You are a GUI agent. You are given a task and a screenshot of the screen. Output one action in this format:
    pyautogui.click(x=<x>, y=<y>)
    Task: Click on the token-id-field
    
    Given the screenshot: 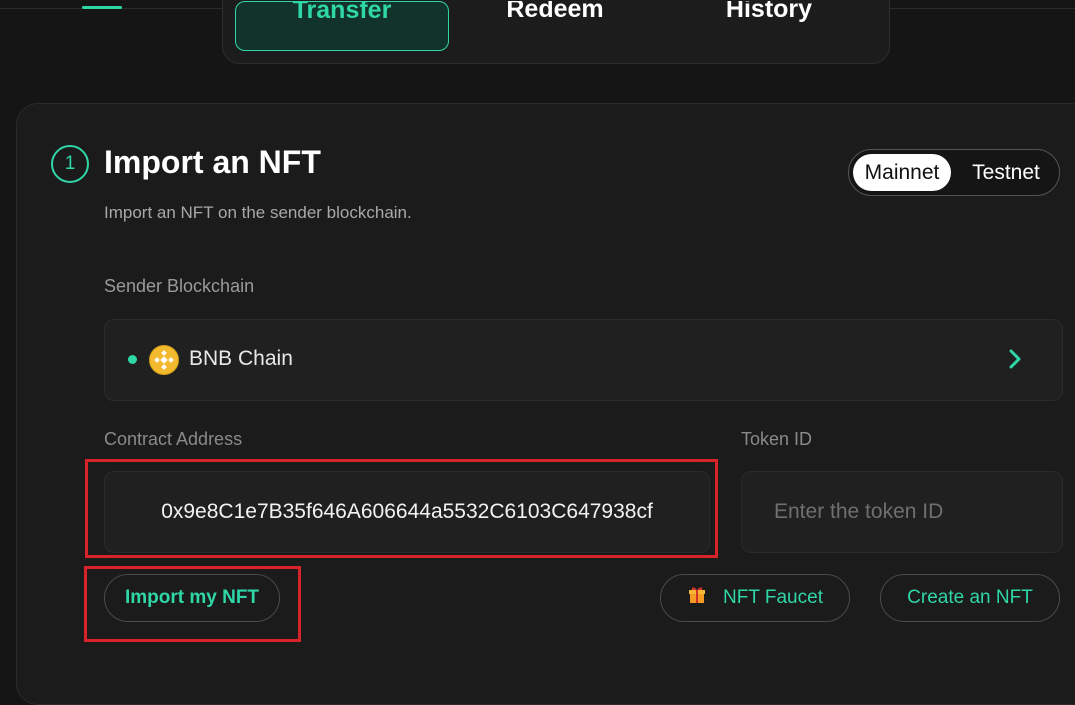 What is the action you would take?
    pyautogui.click(x=902, y=512)
    